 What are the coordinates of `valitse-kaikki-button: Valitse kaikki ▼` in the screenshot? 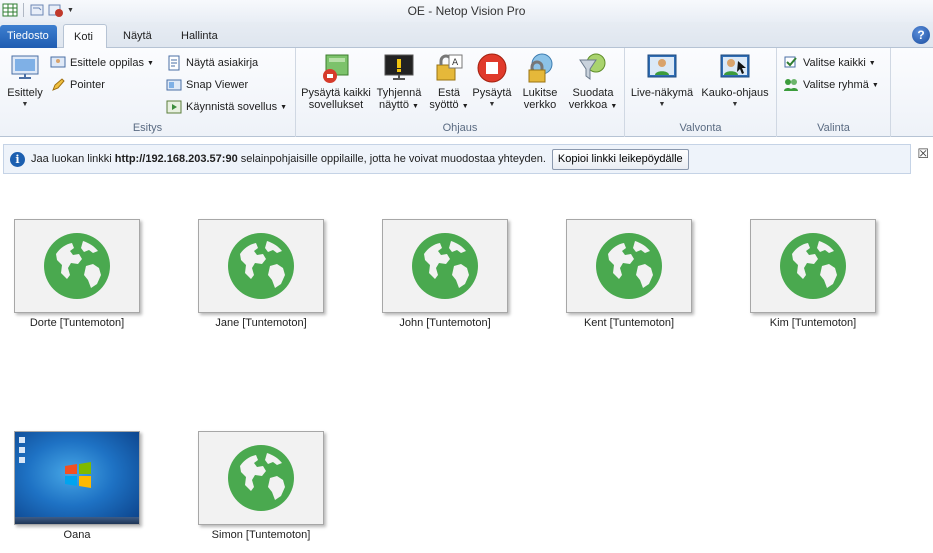 It's located at (829, 63).